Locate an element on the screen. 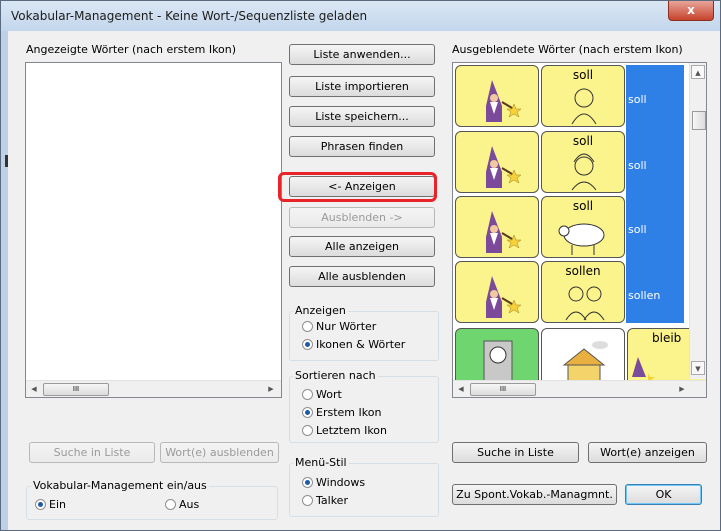 This screenshot has width=721, height=531. radio-sort-letztem-ikon: Letztem Ikon is located at coordinates (344, 430).